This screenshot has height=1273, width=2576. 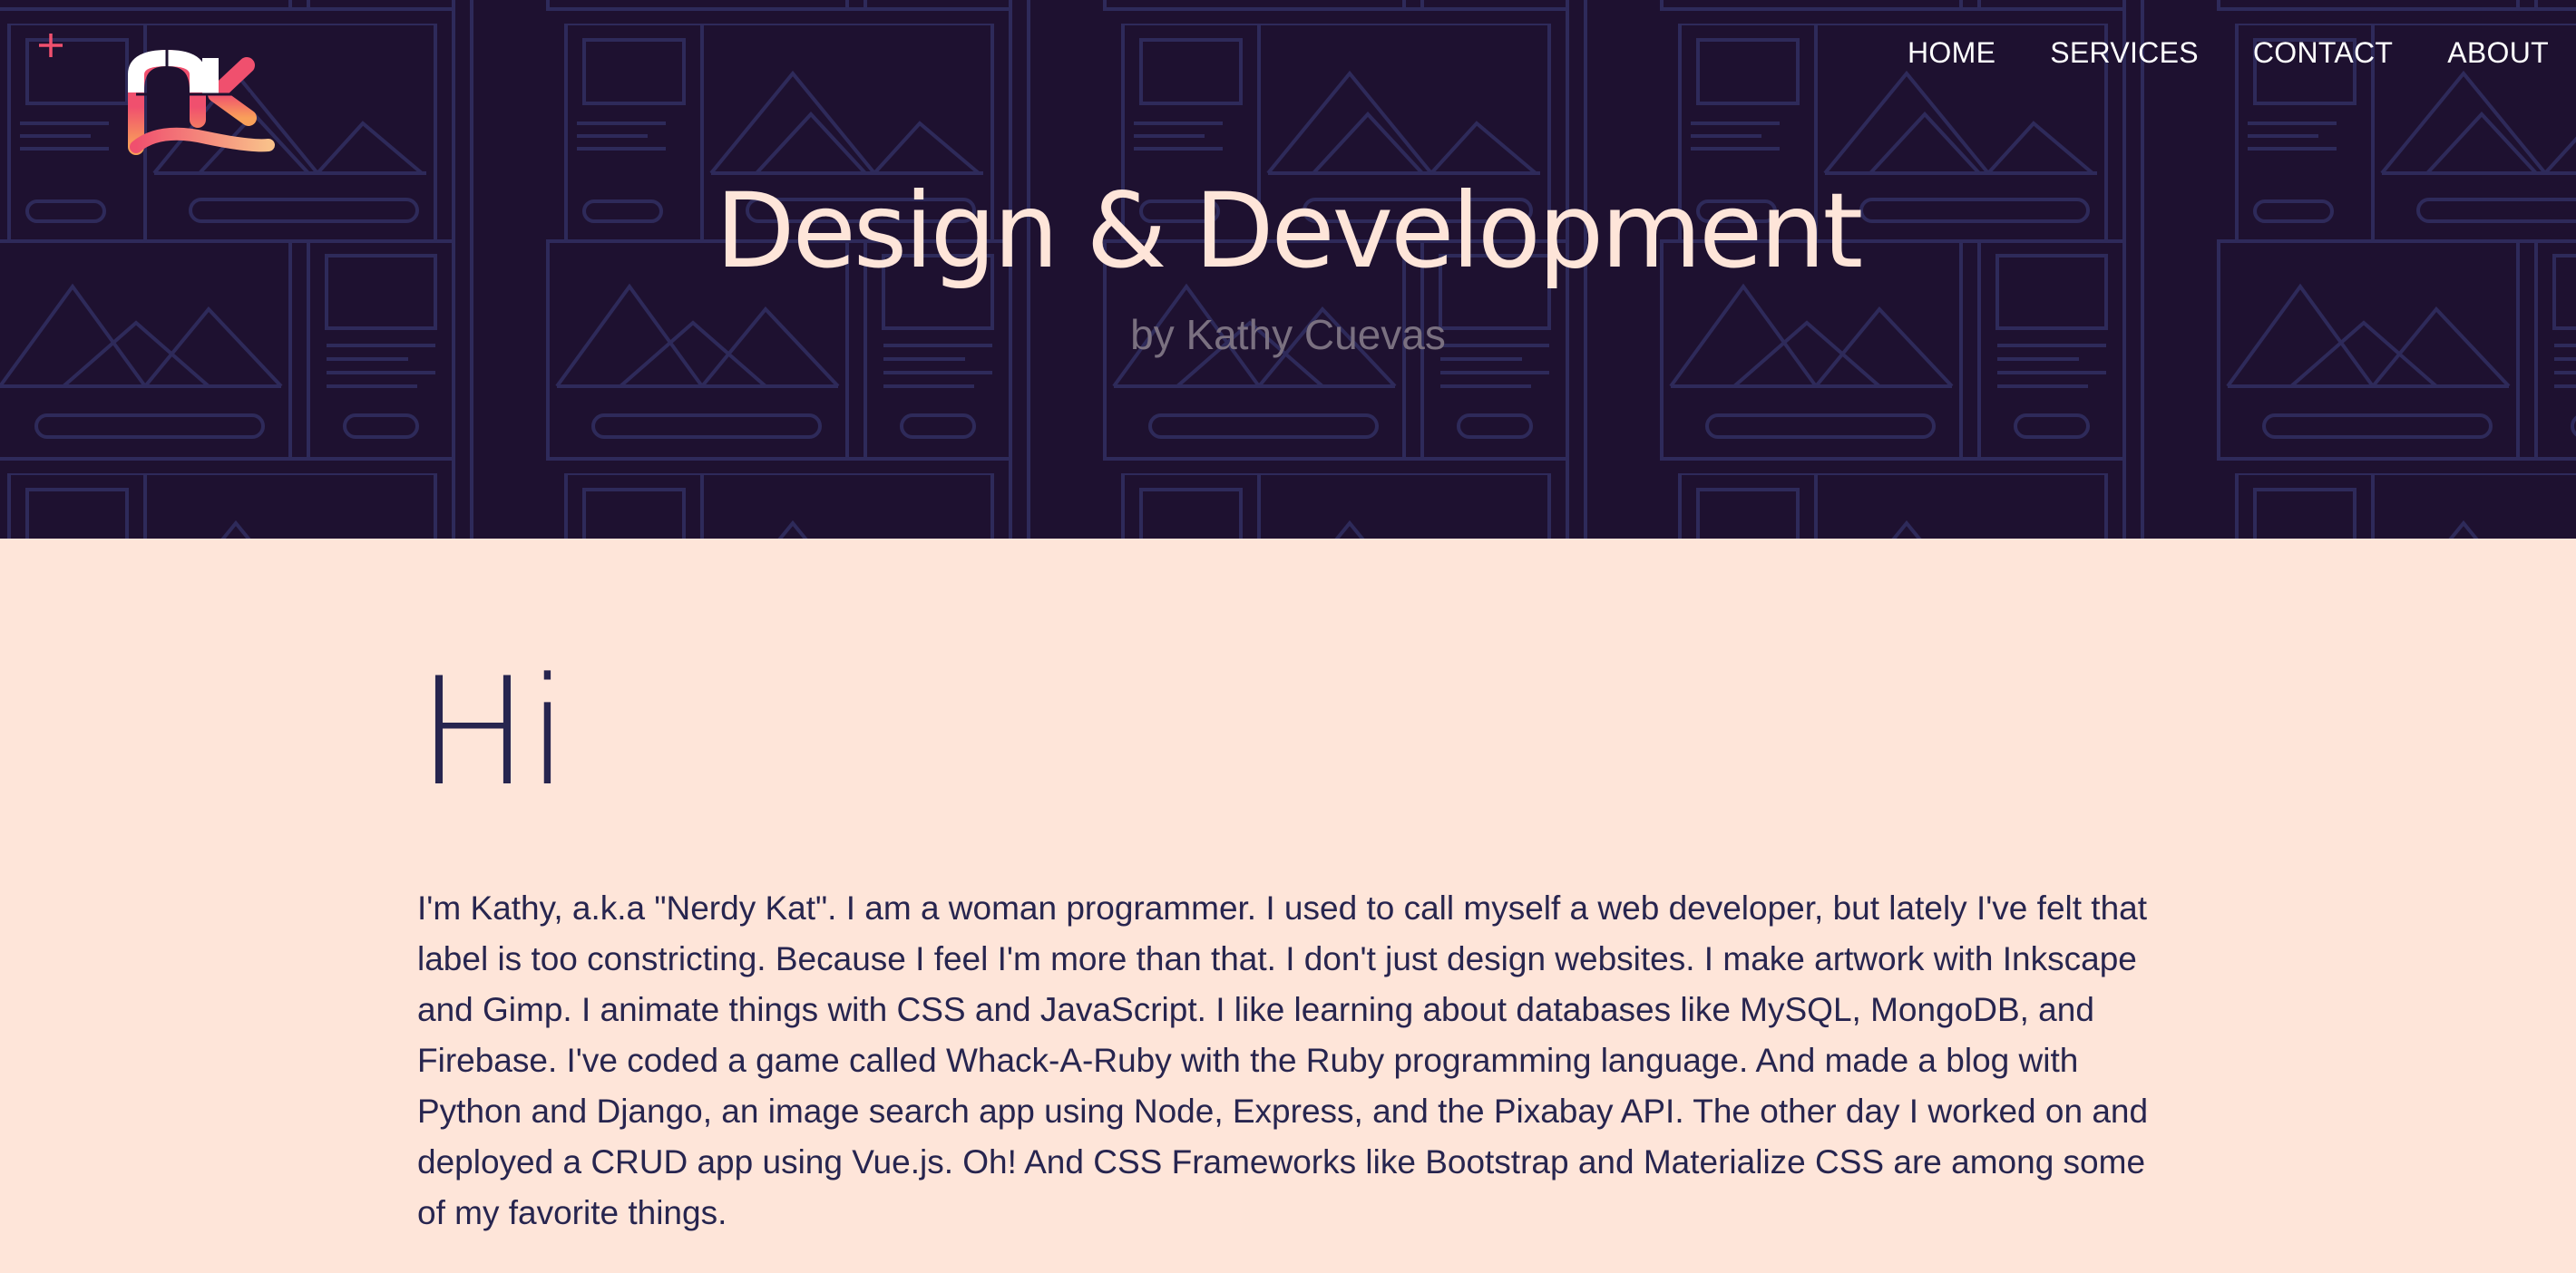 What do you see at coordinates (2124, 53) in the screenshot?
I see `nav-link-services: SERVICES` at bounding box center [2124, 53].